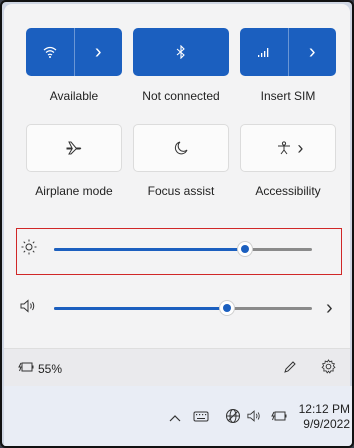  Describe the element at coordinates (181, 96) in the screenshot. I see `bluetooth-label: Not connected` at that location.